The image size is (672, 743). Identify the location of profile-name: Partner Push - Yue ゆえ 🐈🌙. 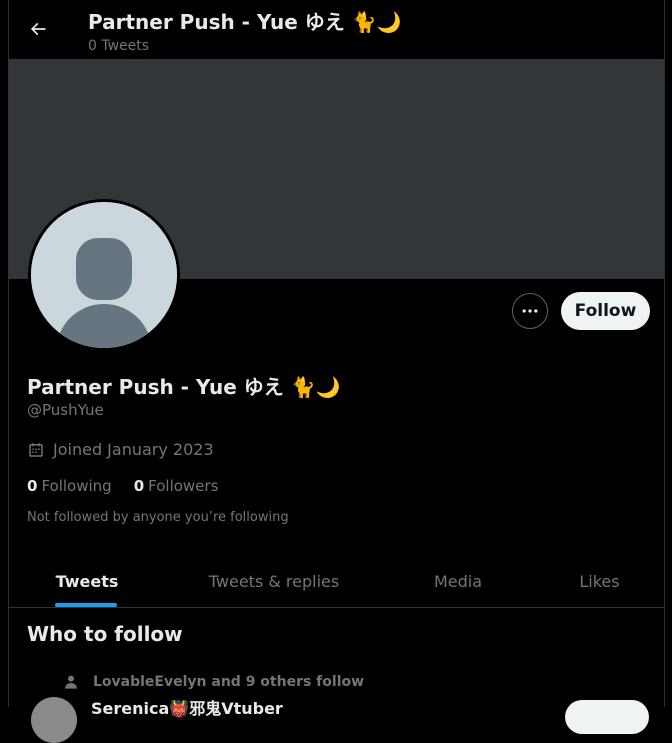
(184, 387).